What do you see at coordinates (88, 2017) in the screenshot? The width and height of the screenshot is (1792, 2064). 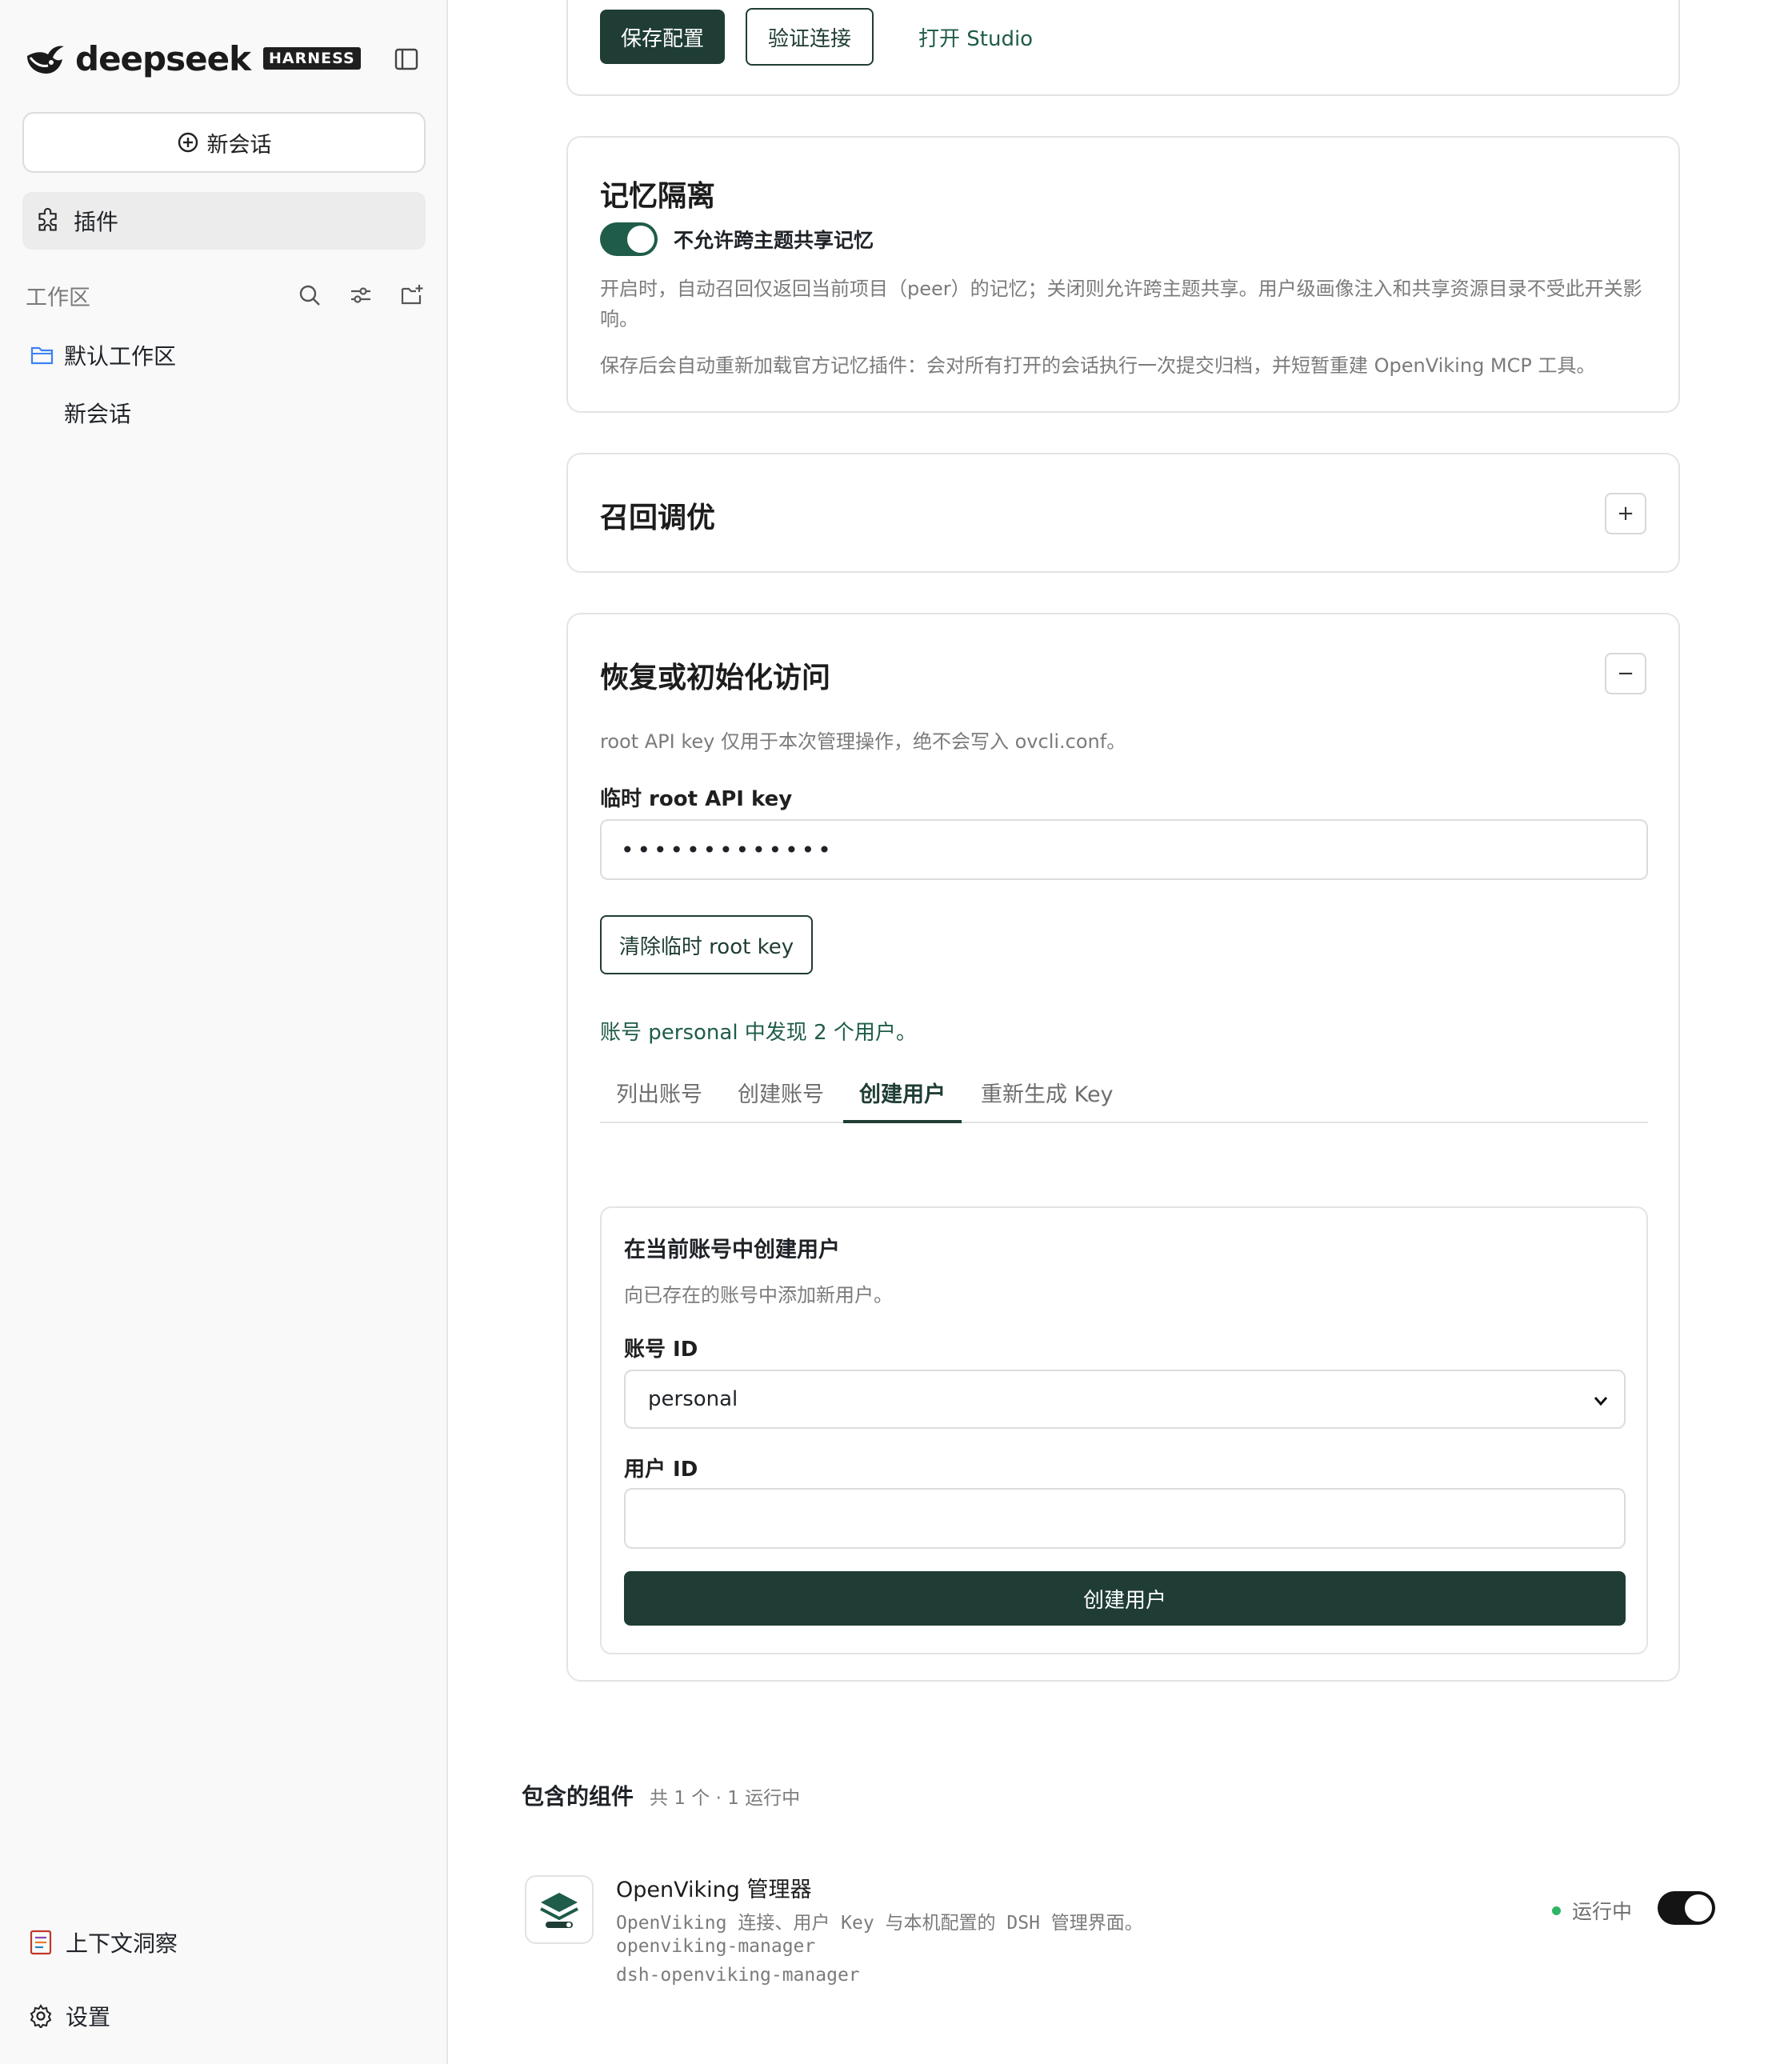 I see `settings-label: 设置` at bounding box center [88, 2017].